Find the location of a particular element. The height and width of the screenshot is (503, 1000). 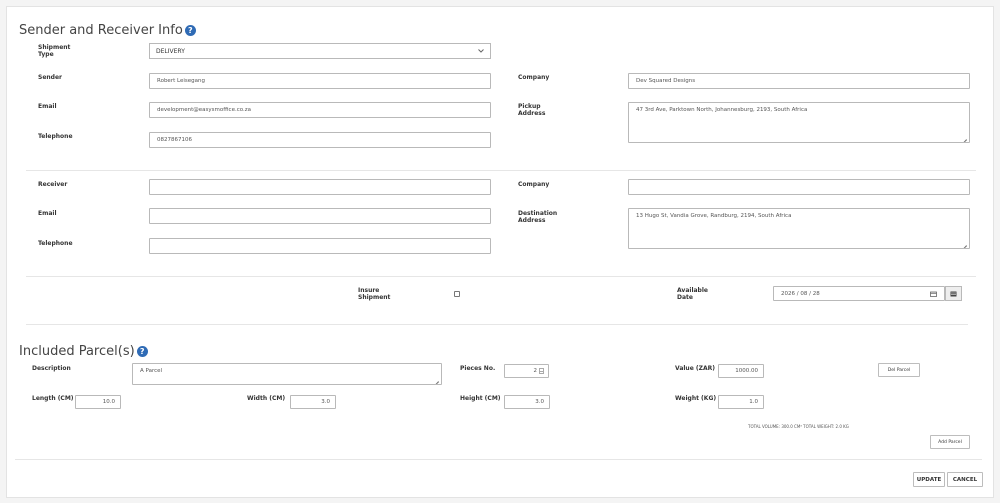

calendar-button is located at coordinates (953, 293).